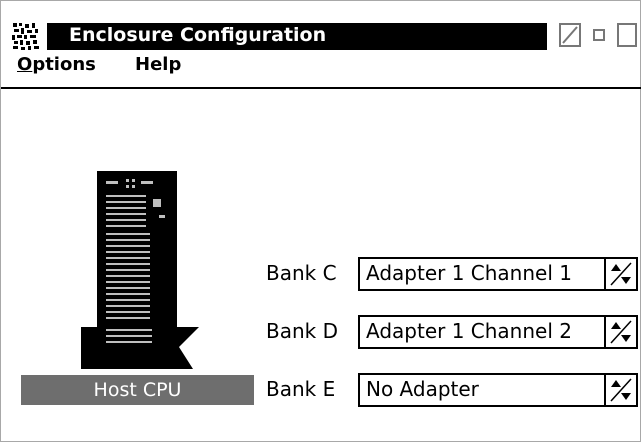 Image resolution: width=641 pixels, height=442 pixels. I want to click on bank-e-label: Bank E, so click(301, 389).